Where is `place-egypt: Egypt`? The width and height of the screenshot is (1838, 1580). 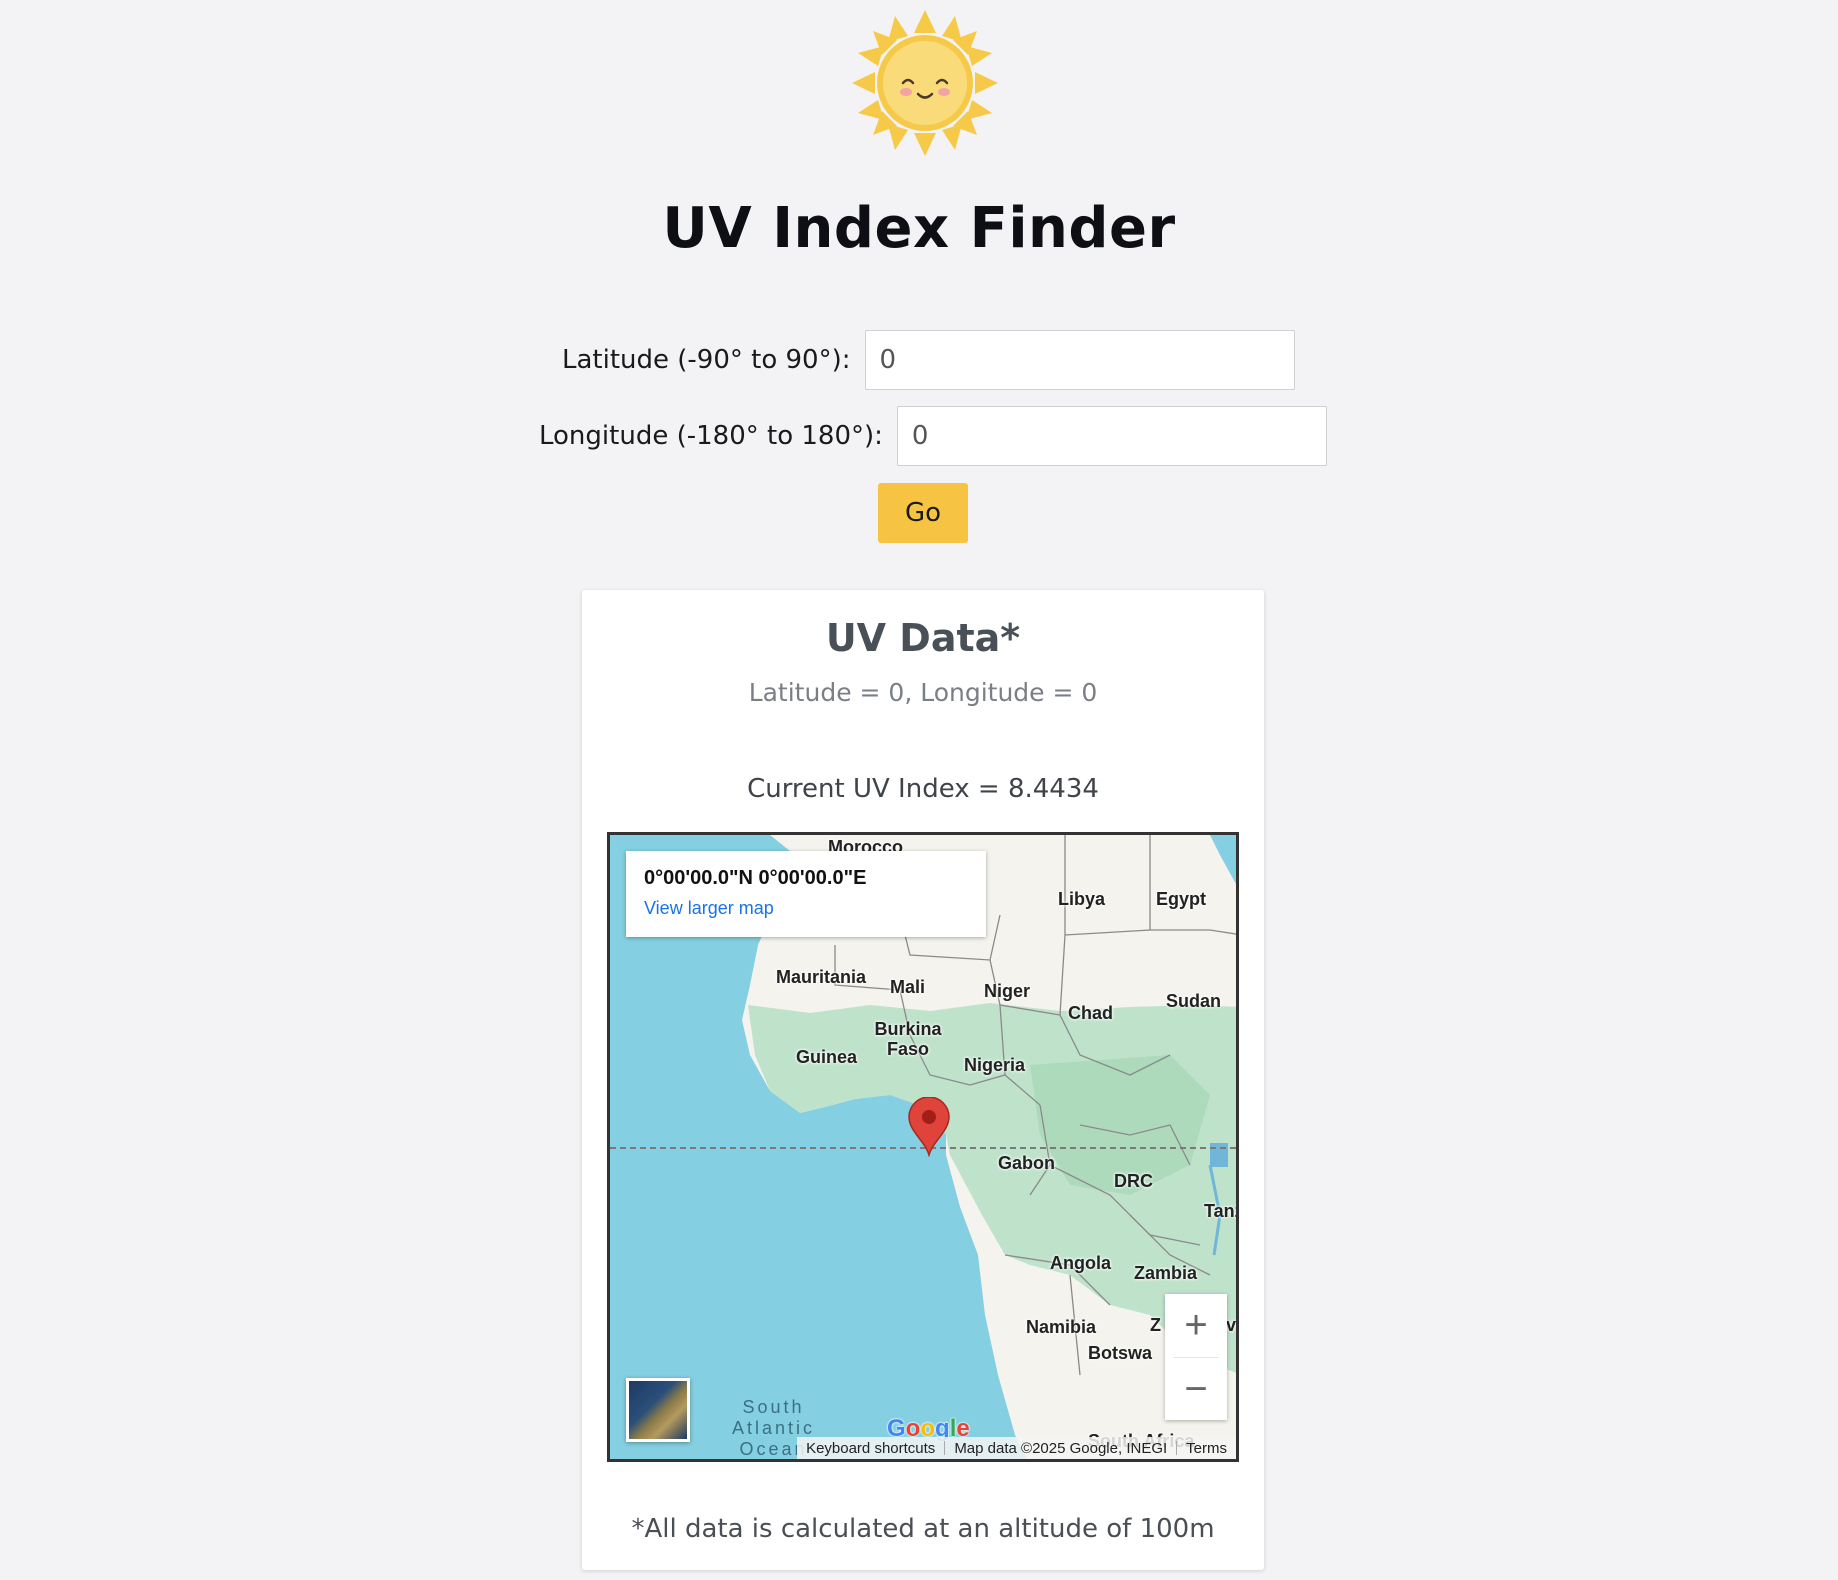 place-egypt: Egypt is located at coordinates (1181, 899).